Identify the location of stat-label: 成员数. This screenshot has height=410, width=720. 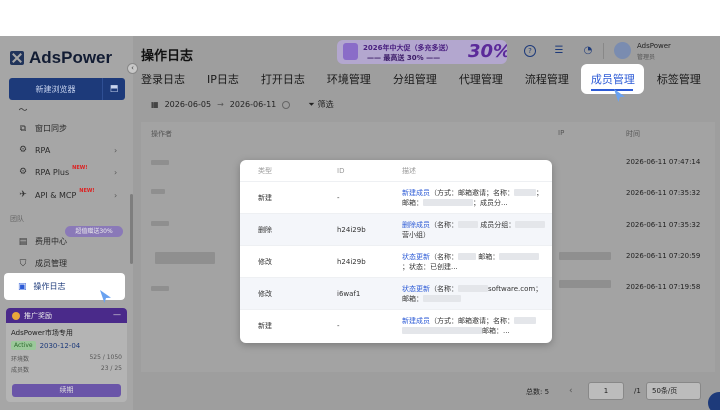
(20, 370).